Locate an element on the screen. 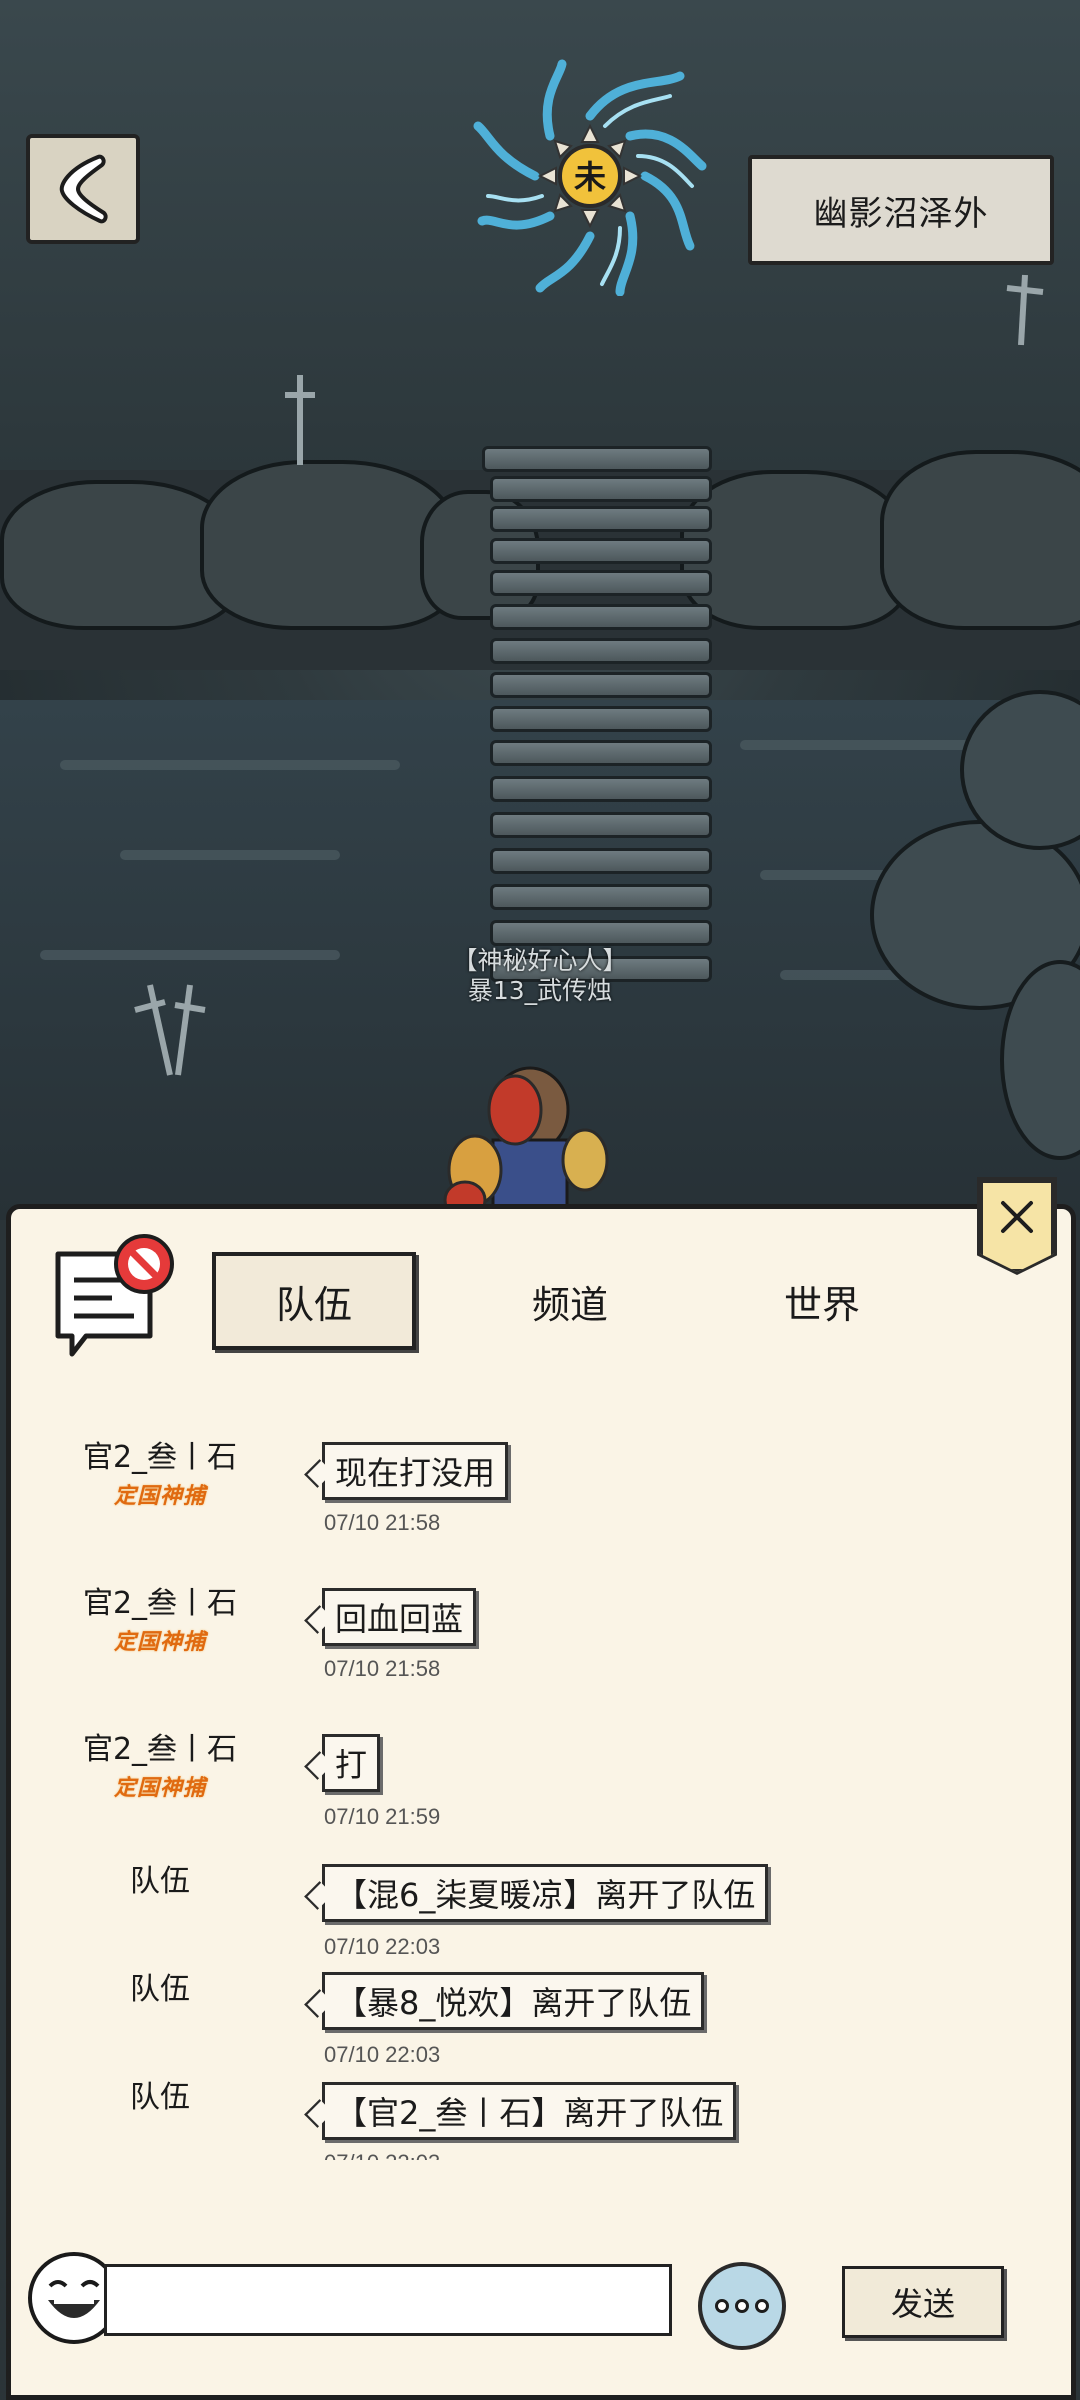  back-chevron-icon is located at coordinates (83, 189).